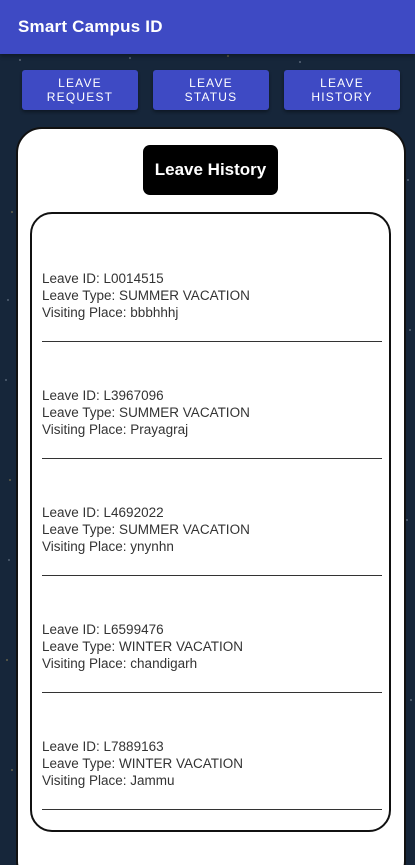 The width and height of the screenshot is (415, 865). What do you see at coordinates (108, 546) in the screenshot?
I see `visiting-place: Visiting Place: ynynhn` at bounding box center [108, 546].